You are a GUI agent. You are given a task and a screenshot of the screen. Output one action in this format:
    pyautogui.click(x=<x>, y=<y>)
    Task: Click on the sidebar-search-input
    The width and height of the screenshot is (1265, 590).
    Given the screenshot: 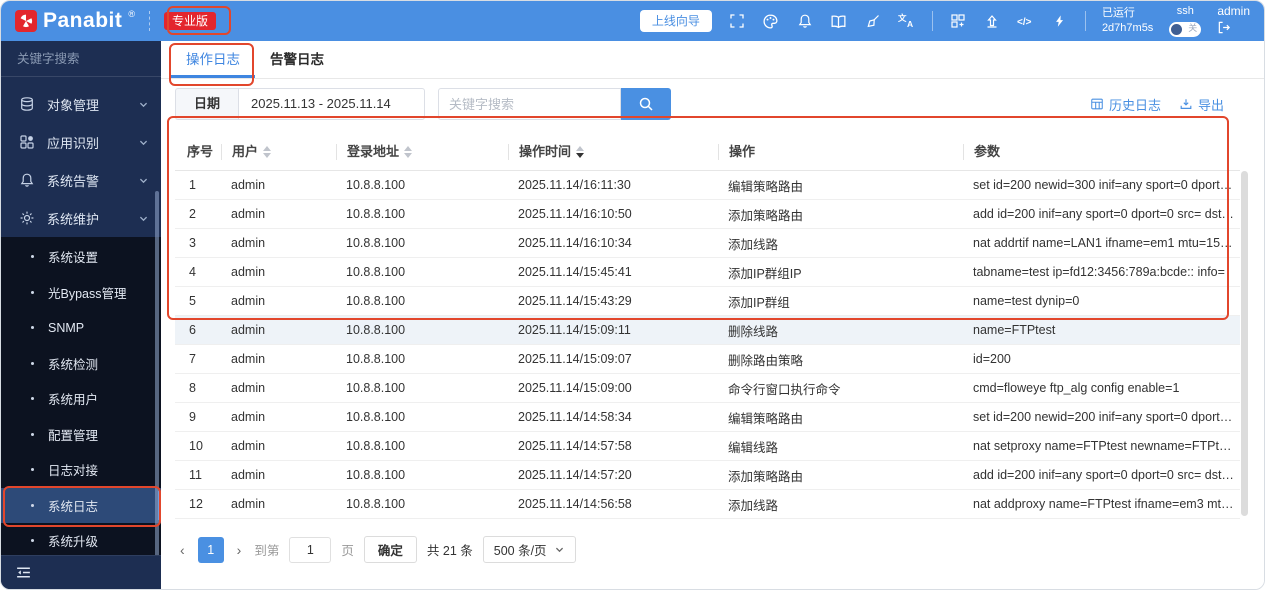 What is the action you would take?
    pyautogui.click(x=97, y=58)
    